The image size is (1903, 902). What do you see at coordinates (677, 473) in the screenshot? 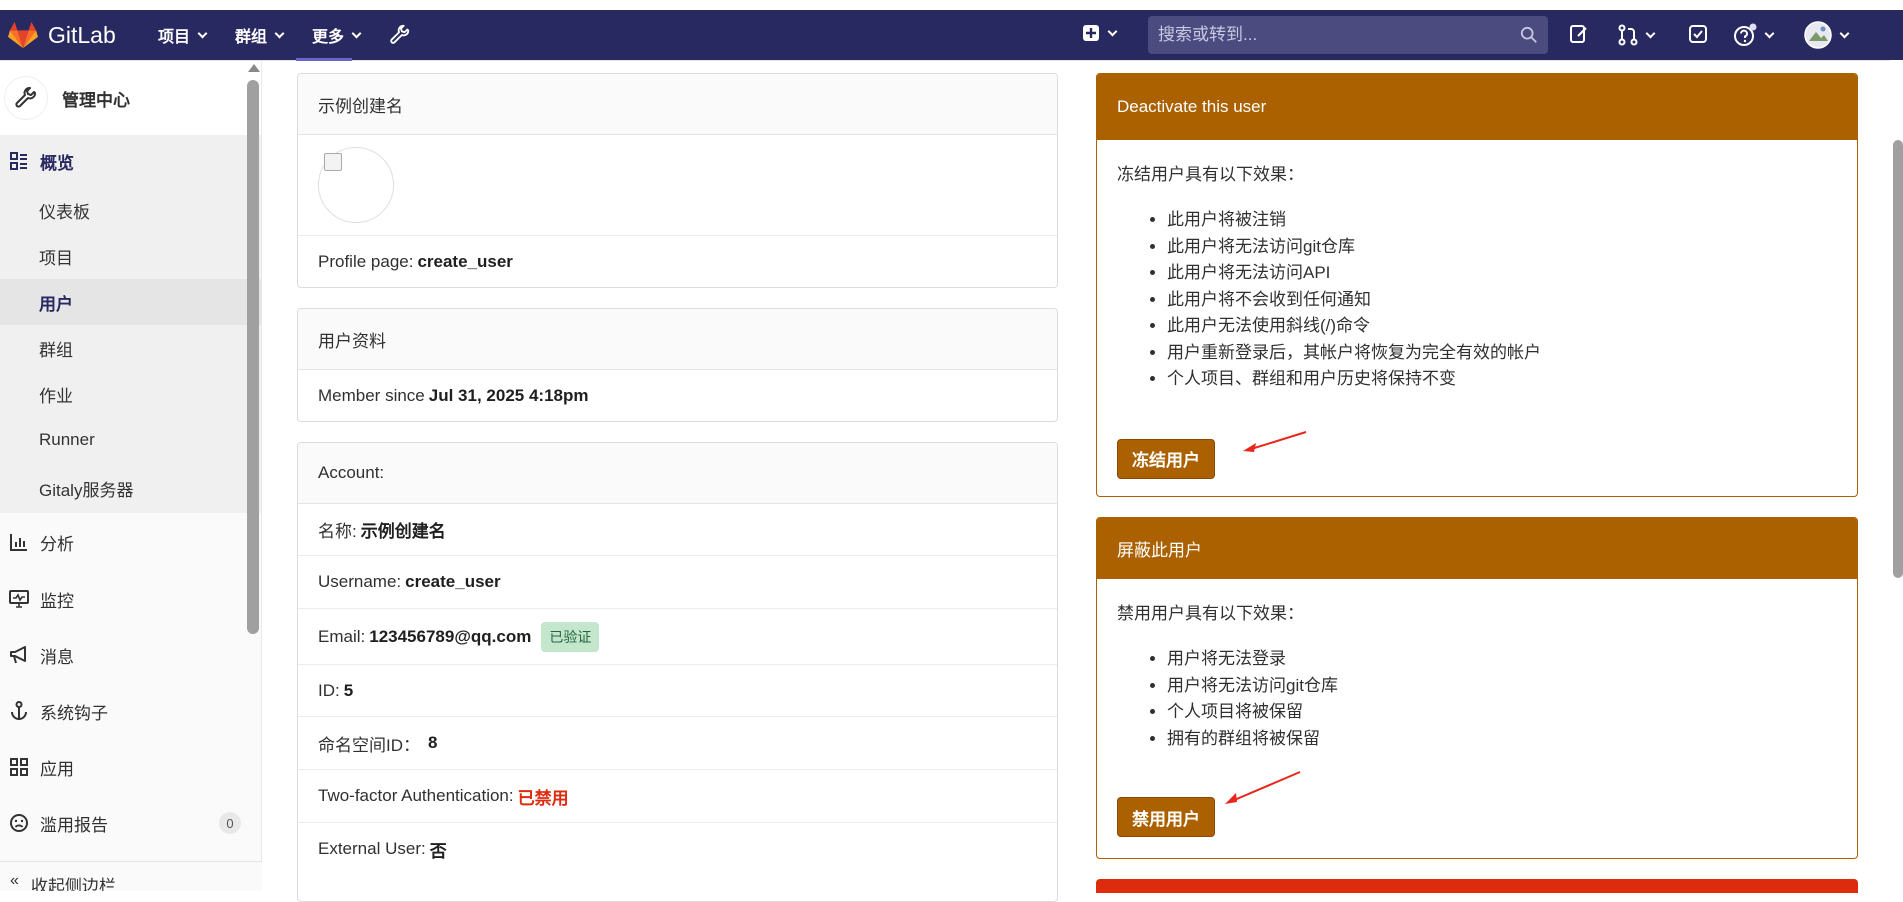
I see `account-header: Account:` at bounding box center [677, 473].